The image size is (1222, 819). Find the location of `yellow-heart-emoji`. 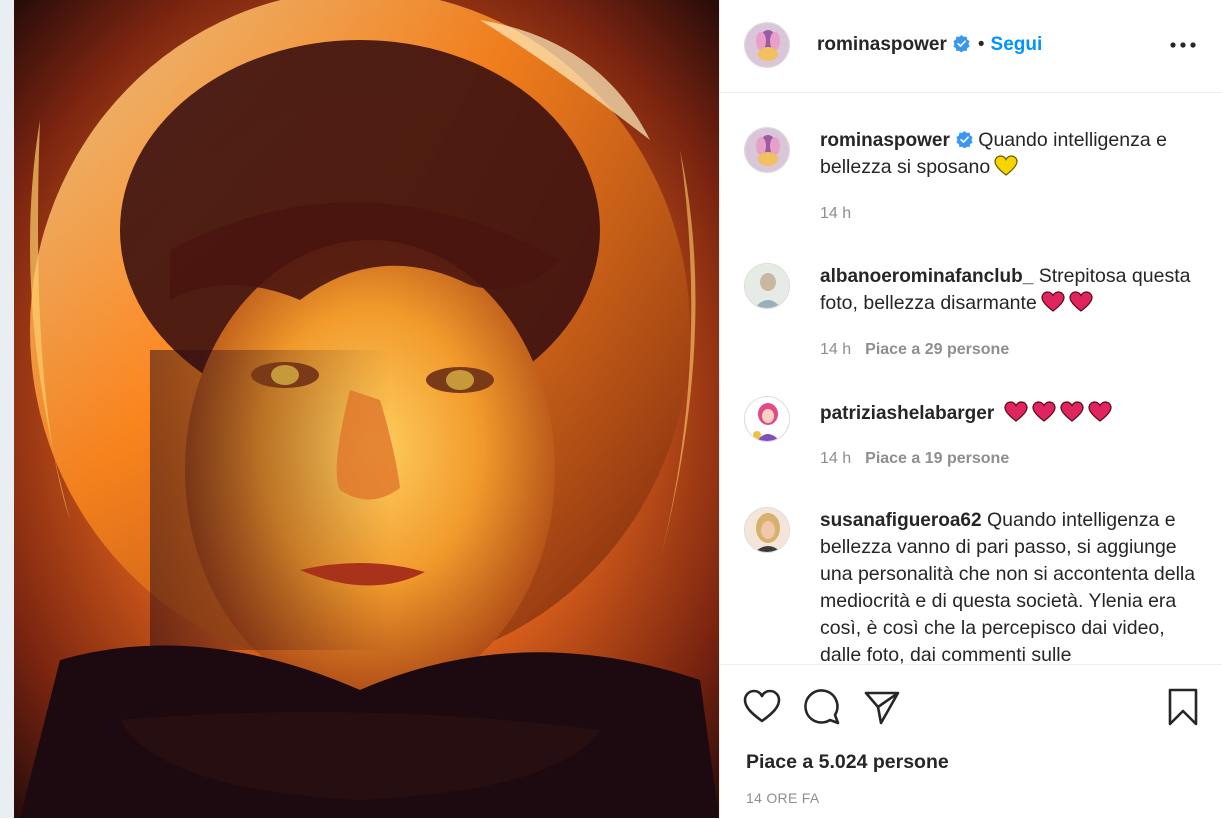

yellow-heart-emoji is located at coordinates (1006, 165).